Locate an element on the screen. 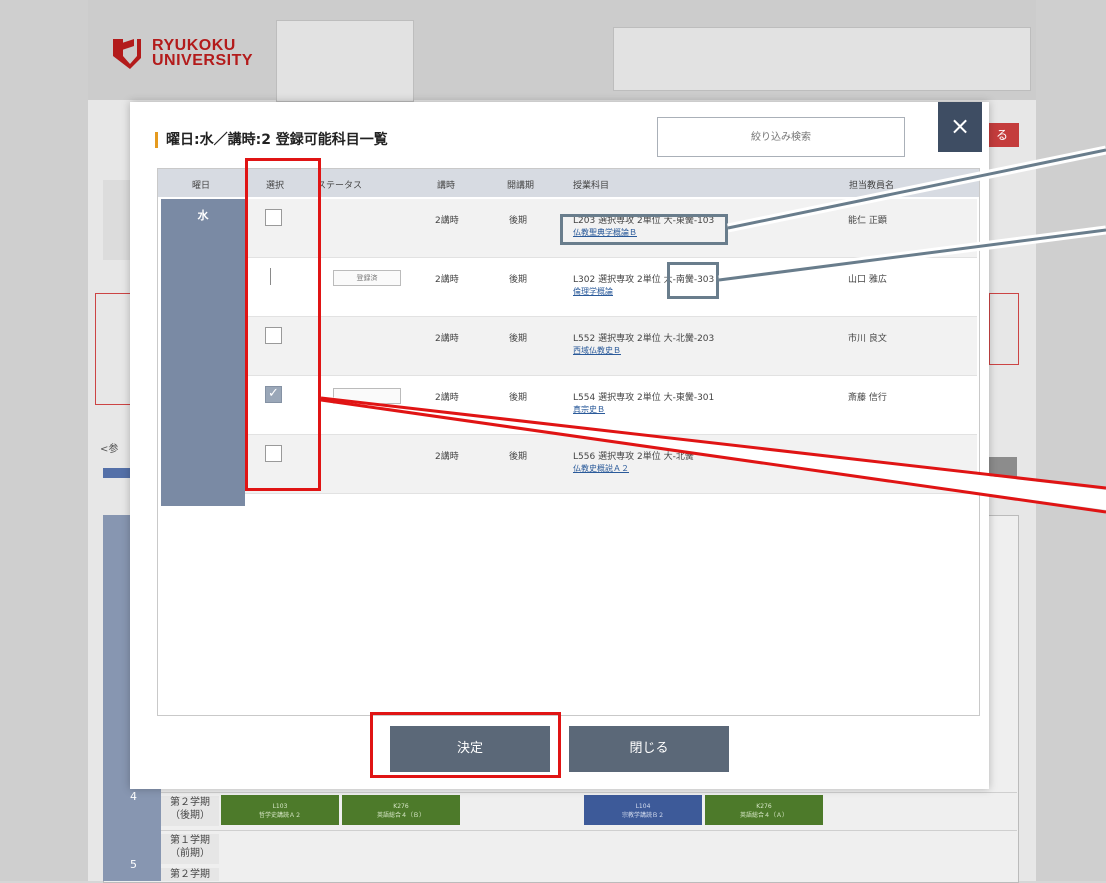 This screenshot has width=1106, height=883. callout-pointer-course-link is located at coordinates (916, 189).